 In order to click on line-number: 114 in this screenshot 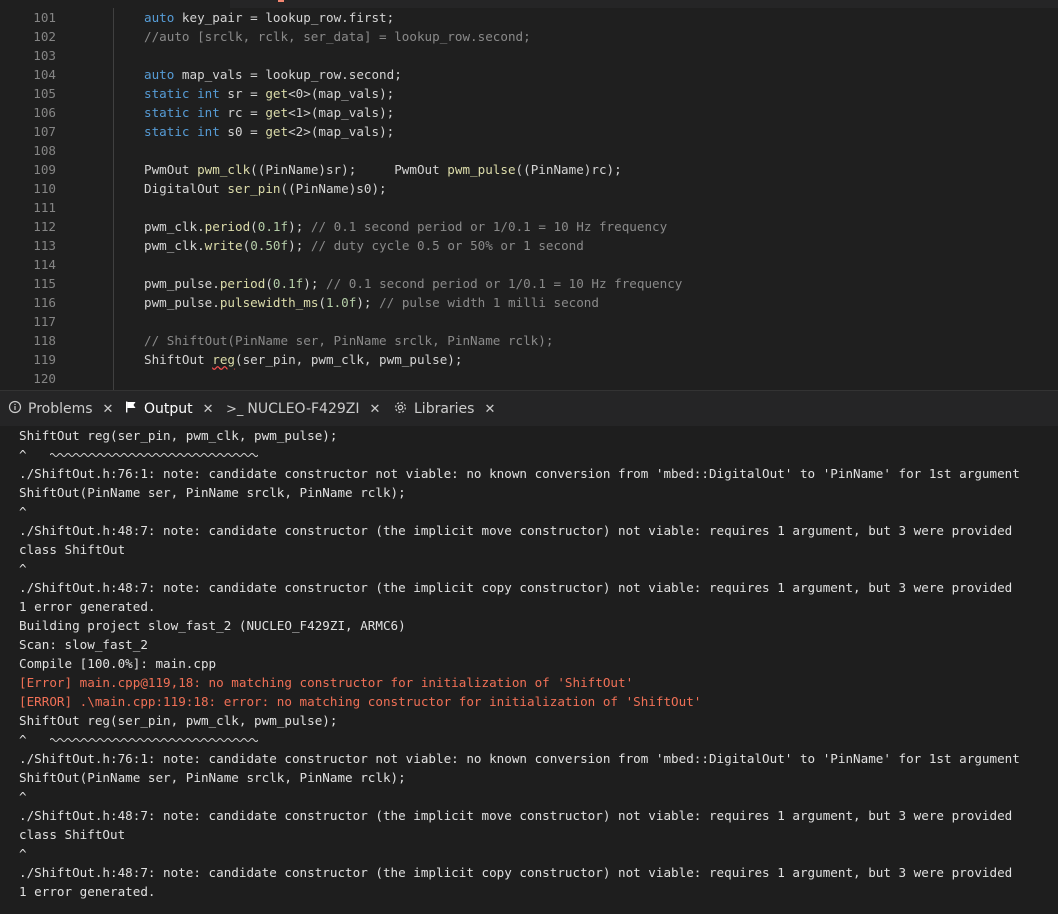, I will do `click(44, 264)`.